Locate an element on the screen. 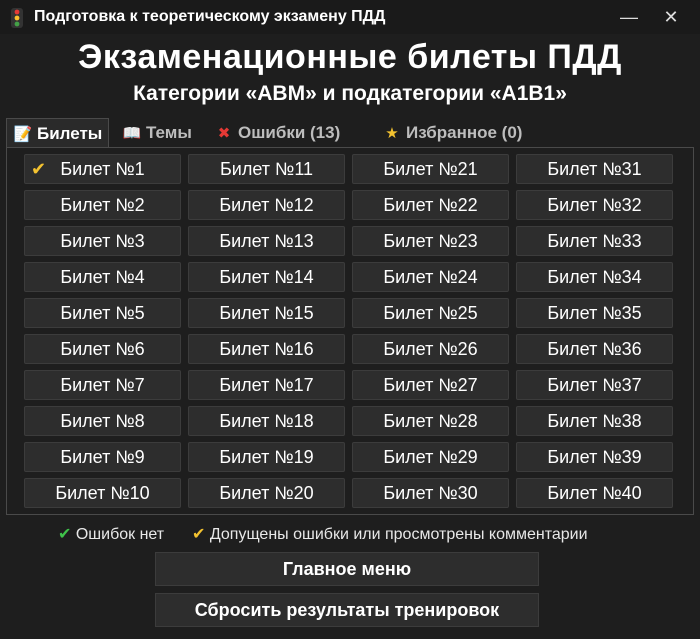 This screenshot has height=639, width=700. ticket-label: Билет №7 is located at coordinates (102, 385).